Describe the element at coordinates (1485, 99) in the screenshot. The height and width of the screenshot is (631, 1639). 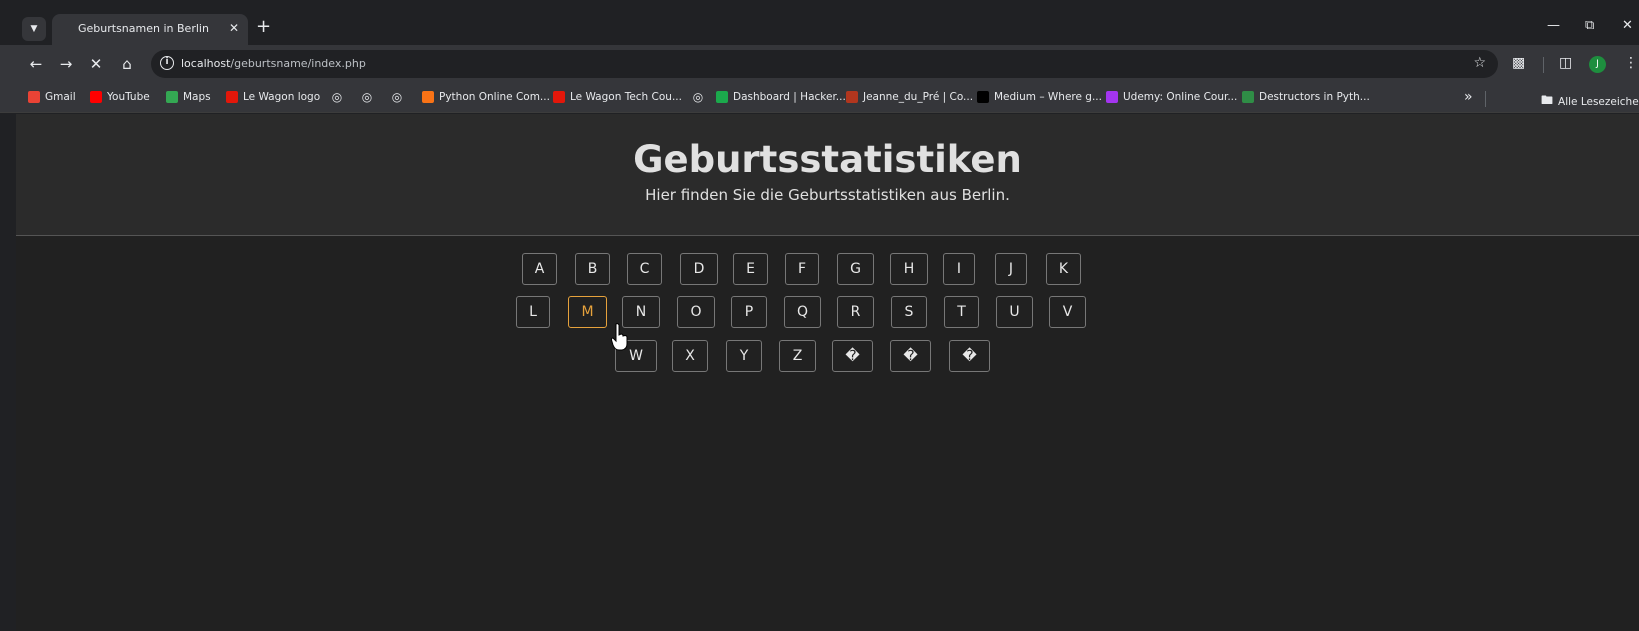
I see `bookmarks-divider` at that location.